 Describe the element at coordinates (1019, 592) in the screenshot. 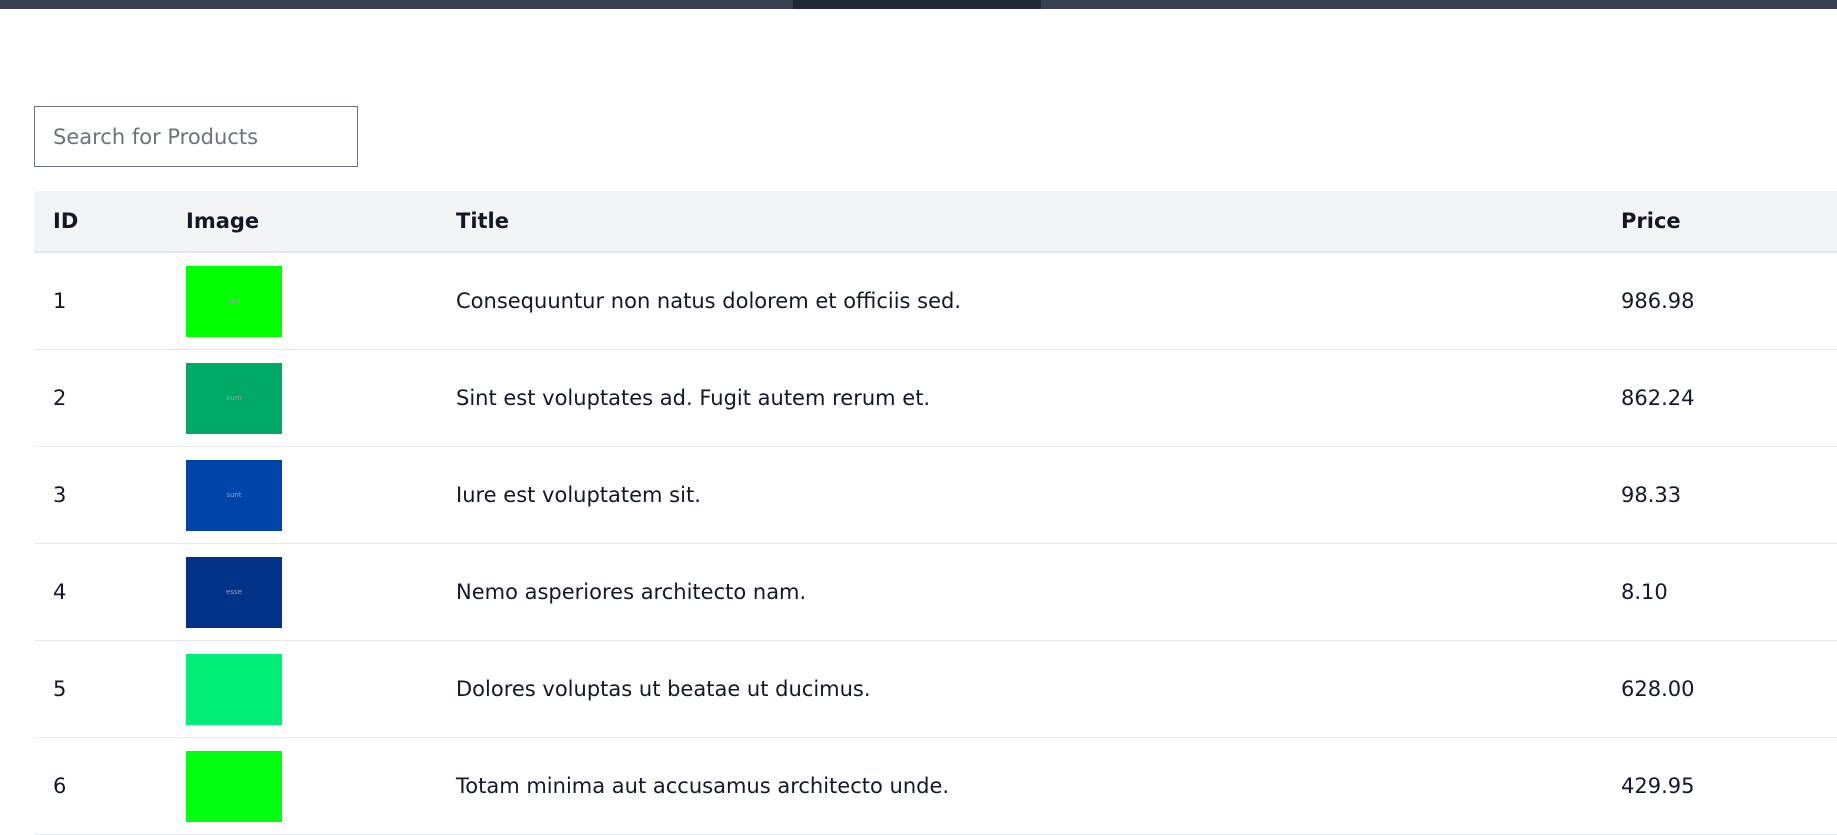

I see `cell-title: Nemo asperiores architecto nam.` at that location.